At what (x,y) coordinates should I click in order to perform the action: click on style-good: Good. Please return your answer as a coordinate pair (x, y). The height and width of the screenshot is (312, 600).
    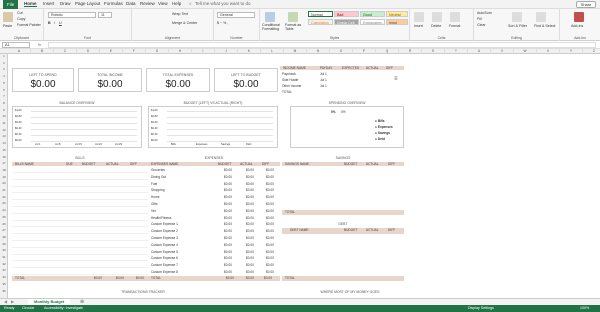
    Looking at the image, I should click on (372, 14).